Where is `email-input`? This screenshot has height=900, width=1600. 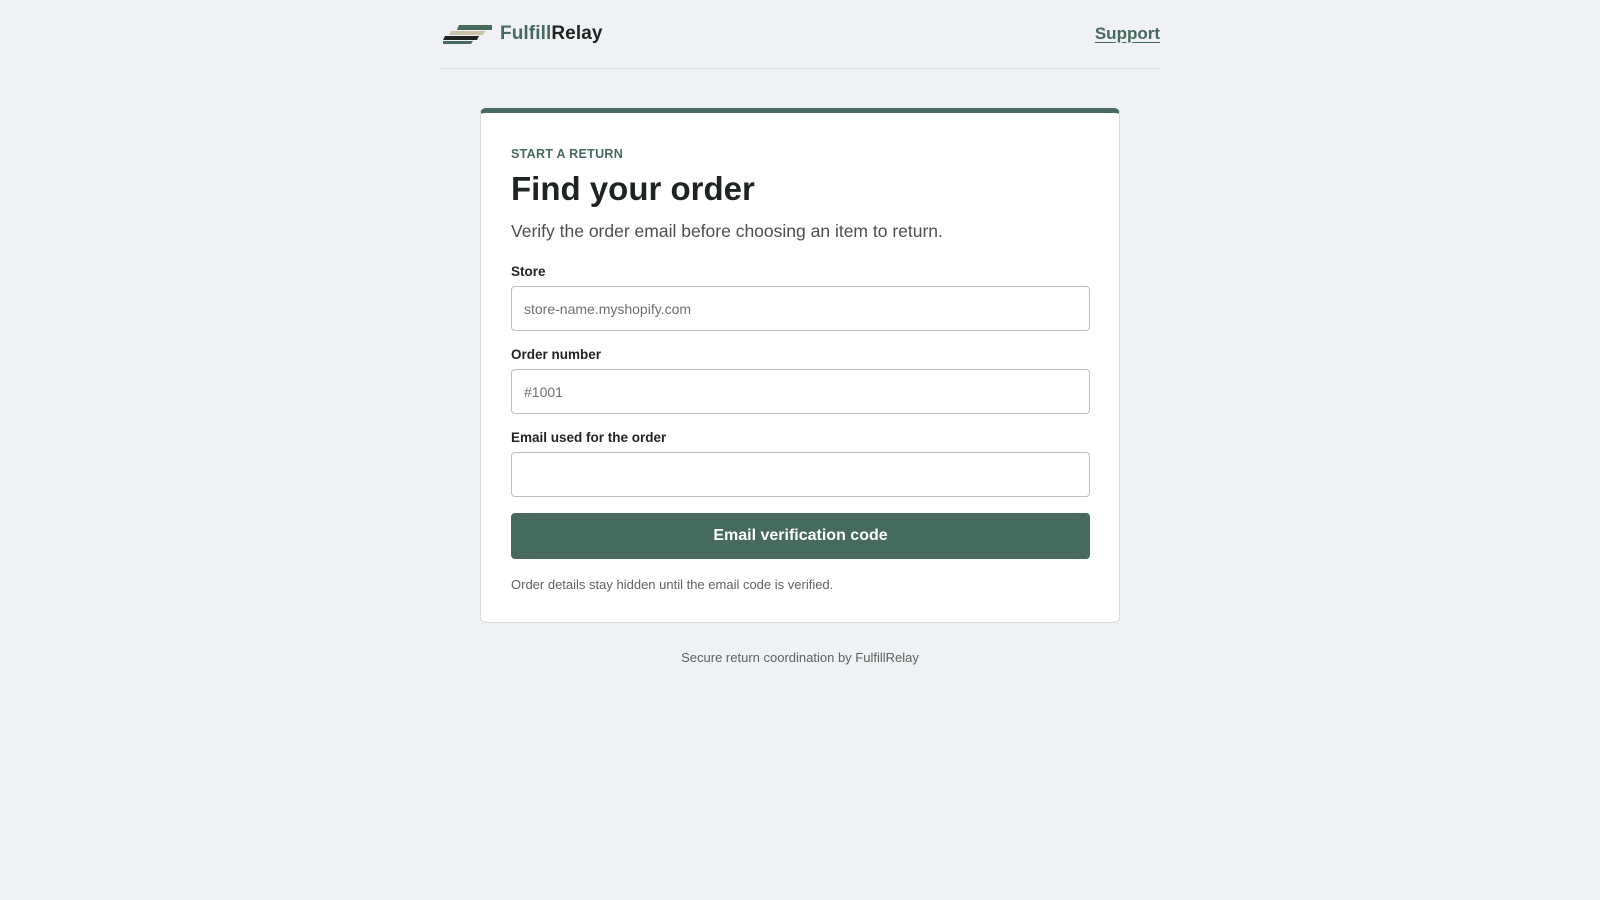 email-input is located at coordinates (800, 474).